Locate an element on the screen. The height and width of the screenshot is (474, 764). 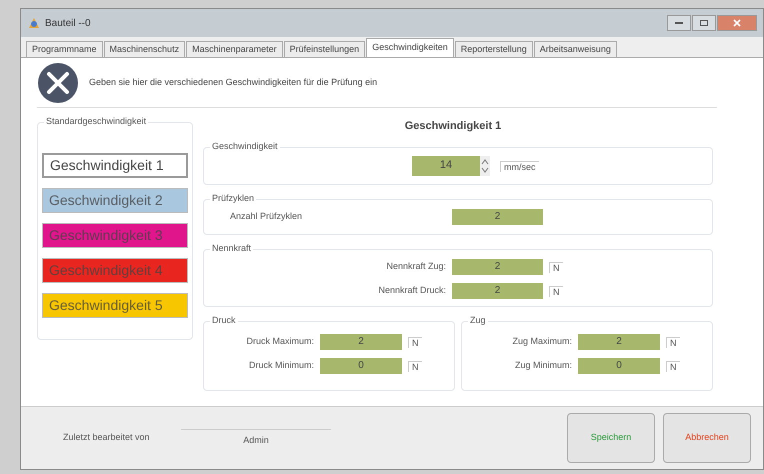
tab: Geschwindigkeiten is located at coordinates (410, 47).